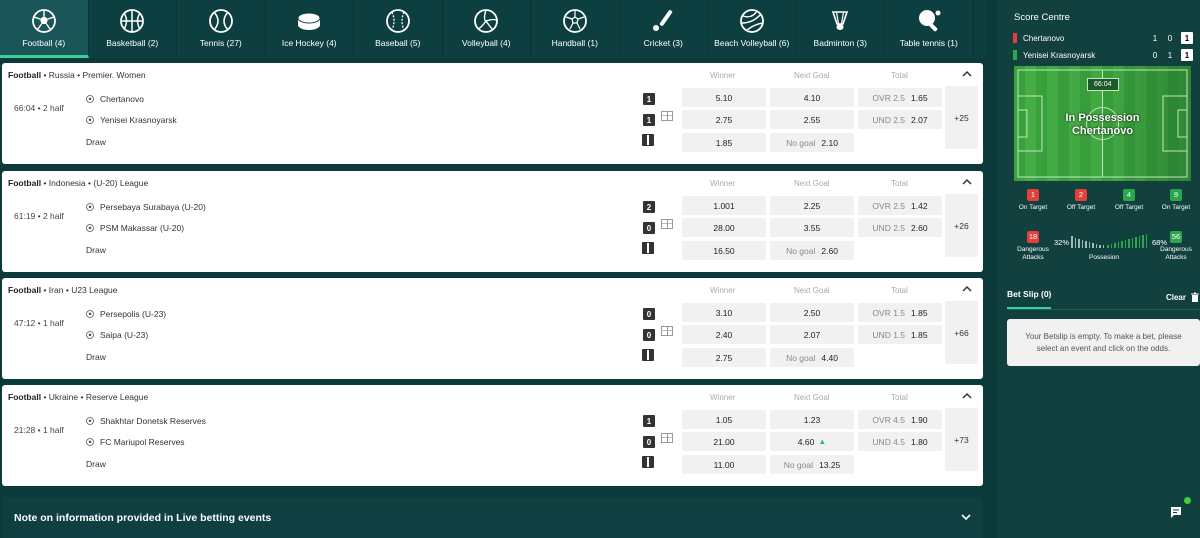 This screenshot has width=1200, height=538. Describe the element at coordinates (812, 119) in the screenshot. I see `odd-next-goal-away: 2.55` at that location.